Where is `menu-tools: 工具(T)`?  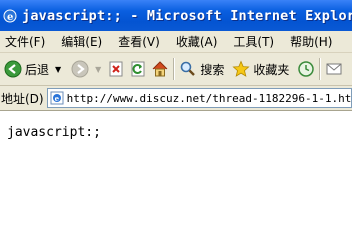
menu-tools: 工具(T) is located at coordinates (253, 41).